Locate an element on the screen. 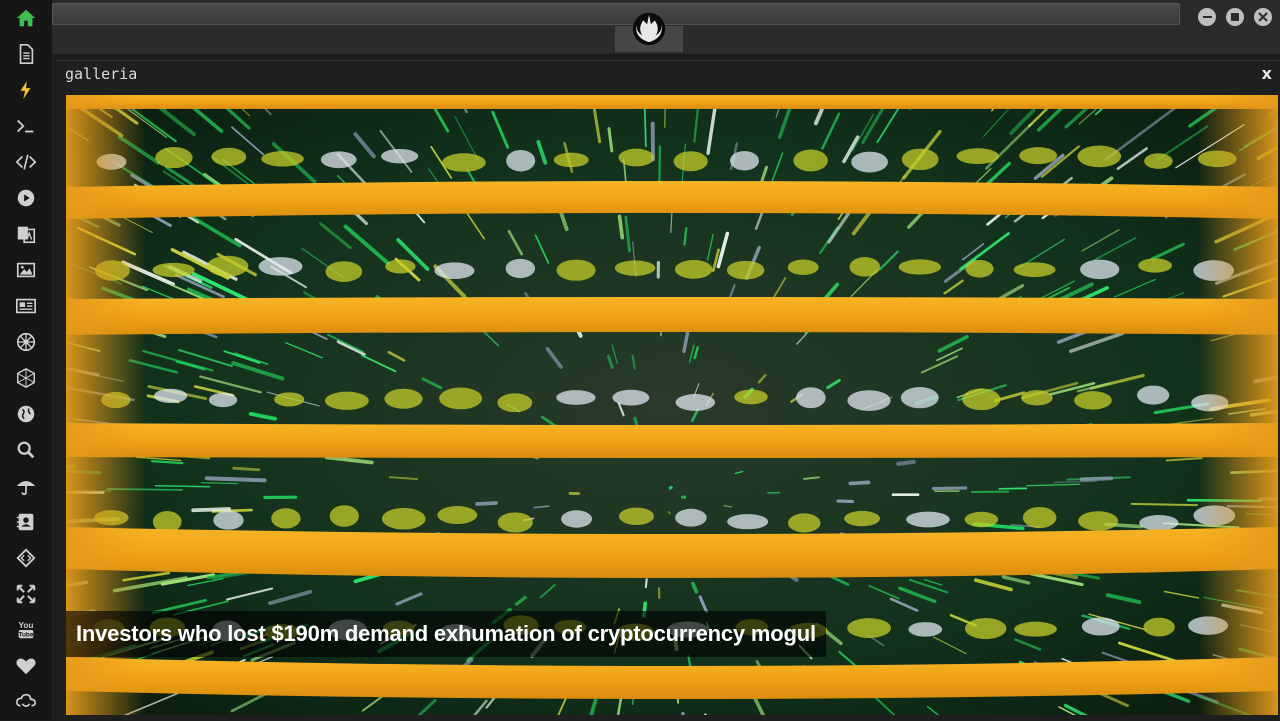  cloud-link-icon is located at coordinates (26, 702).